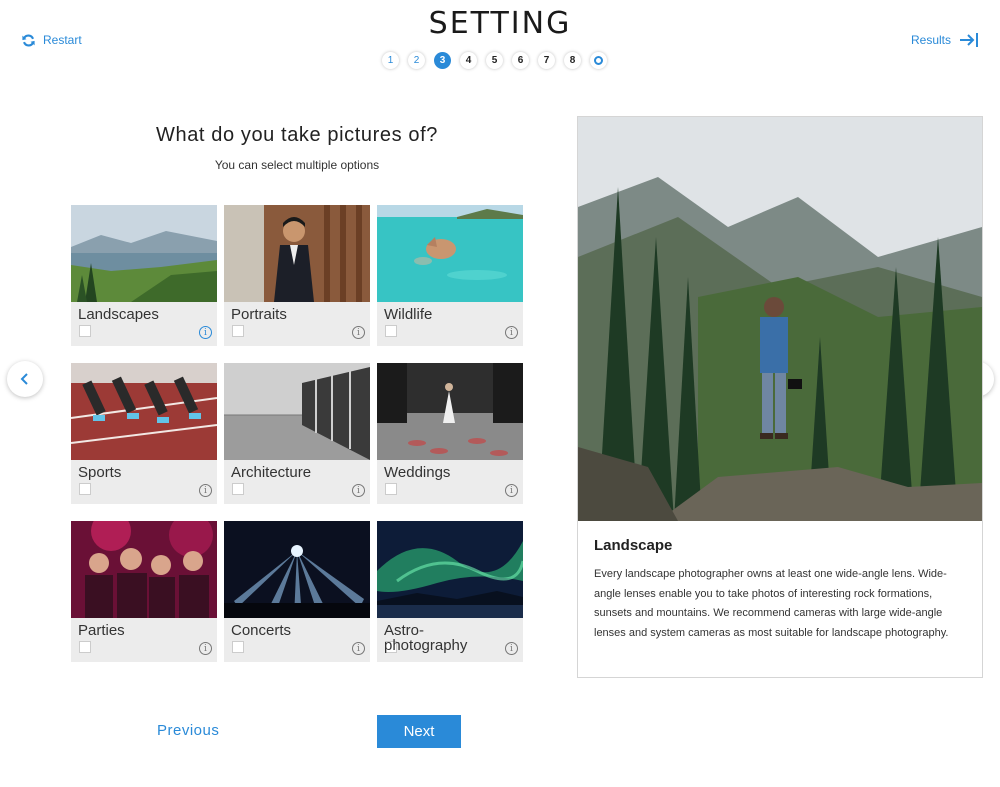  What do you see at coordinates (297, 165) in the screenshot?
I see `question-hint: You can select multiple options` at bounding box center [297, 165].